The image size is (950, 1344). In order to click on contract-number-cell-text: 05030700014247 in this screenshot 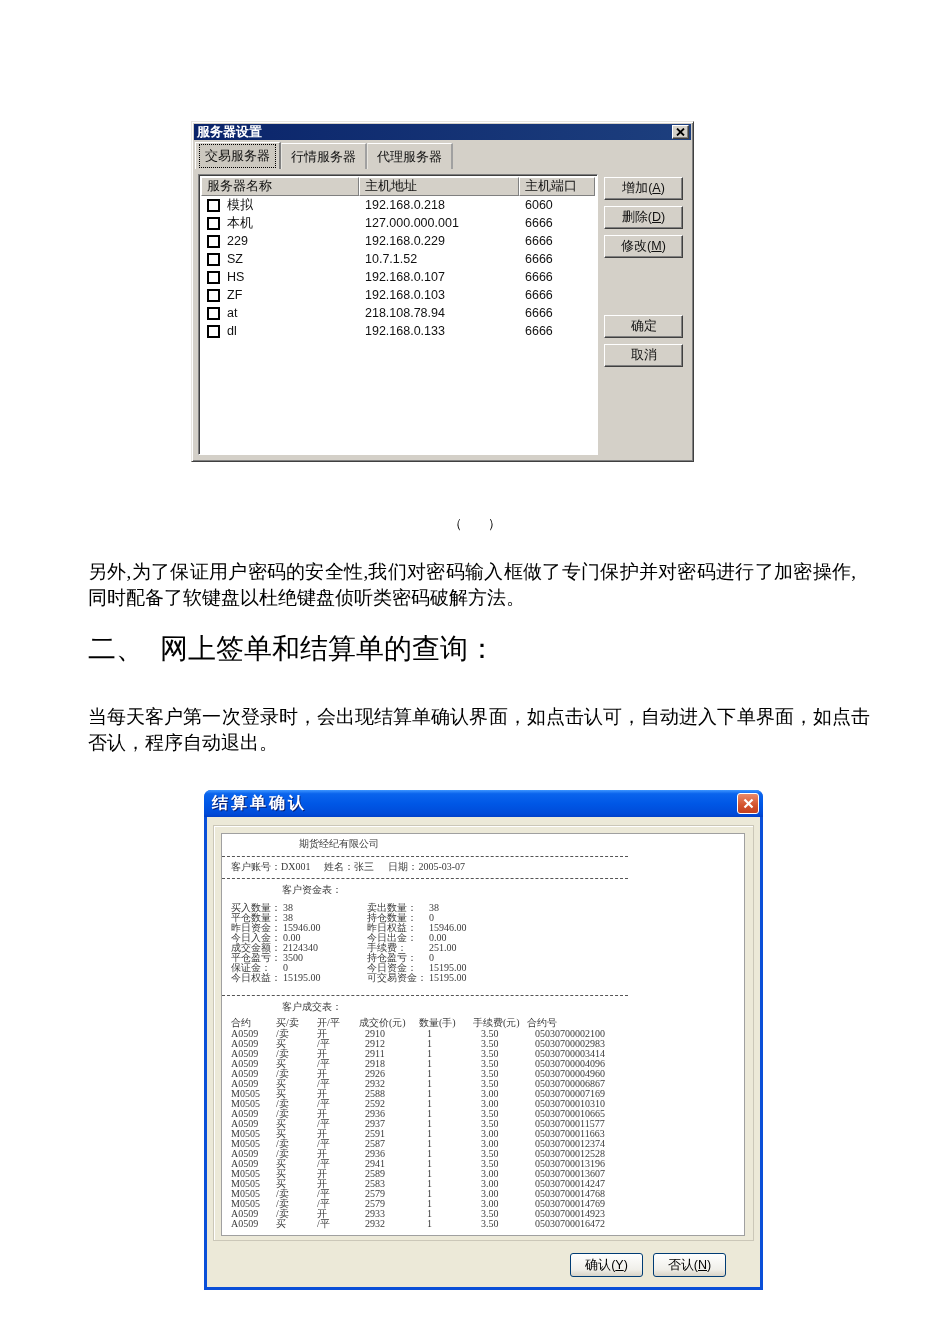, I will do `click(570, 1184)`.